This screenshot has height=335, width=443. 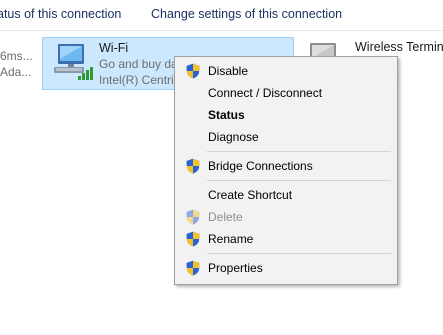 I want to click on menu-item-rename: Rename, so click(x=286, y=239).